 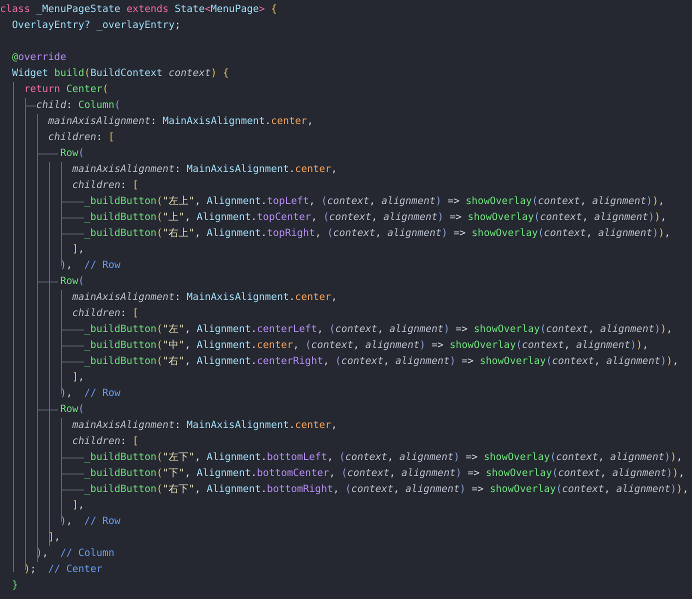 What do you see at coordinates (373, 201) in the screenshot?
I see `code-line: _buildButton("左上", Alignment.topLeft, (context, alignment) => showOverlay(context, alignment)),` at bounding box center [373, 201].